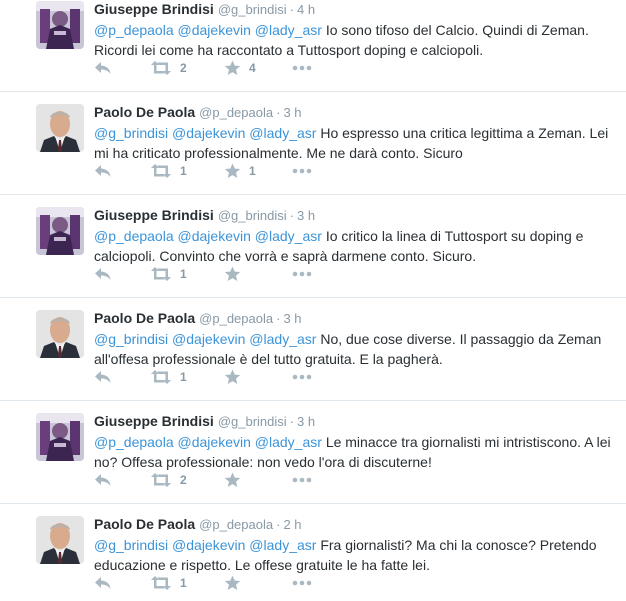 Image resolution: width=626 pixels, height=601 pixels. Describe the element at coordinates (306, 9) in the screenshot. I see `timestamp: 4 h` at that location.